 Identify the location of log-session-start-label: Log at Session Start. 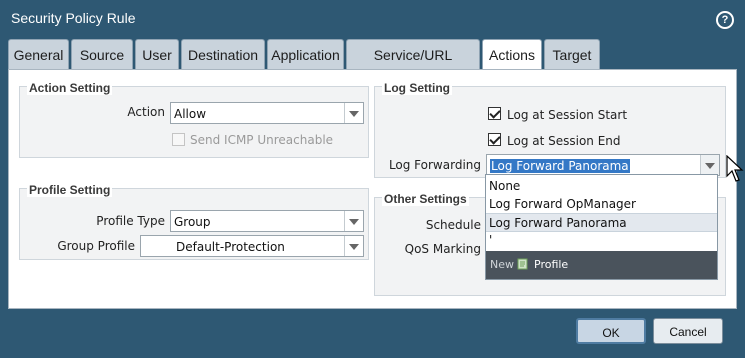
(567, 115).